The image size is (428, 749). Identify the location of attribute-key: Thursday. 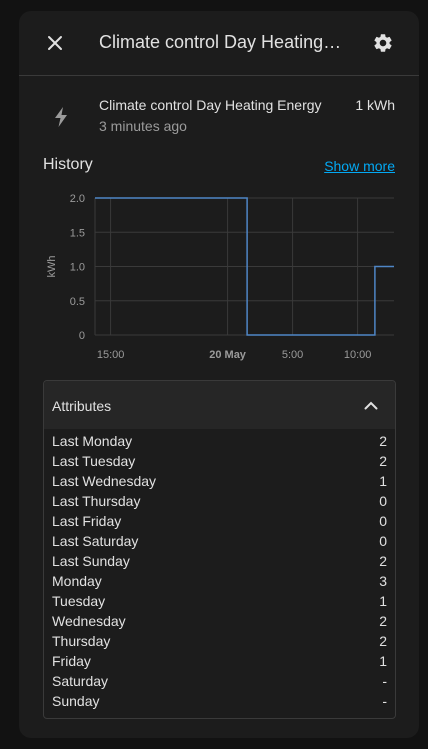
(81, 641).